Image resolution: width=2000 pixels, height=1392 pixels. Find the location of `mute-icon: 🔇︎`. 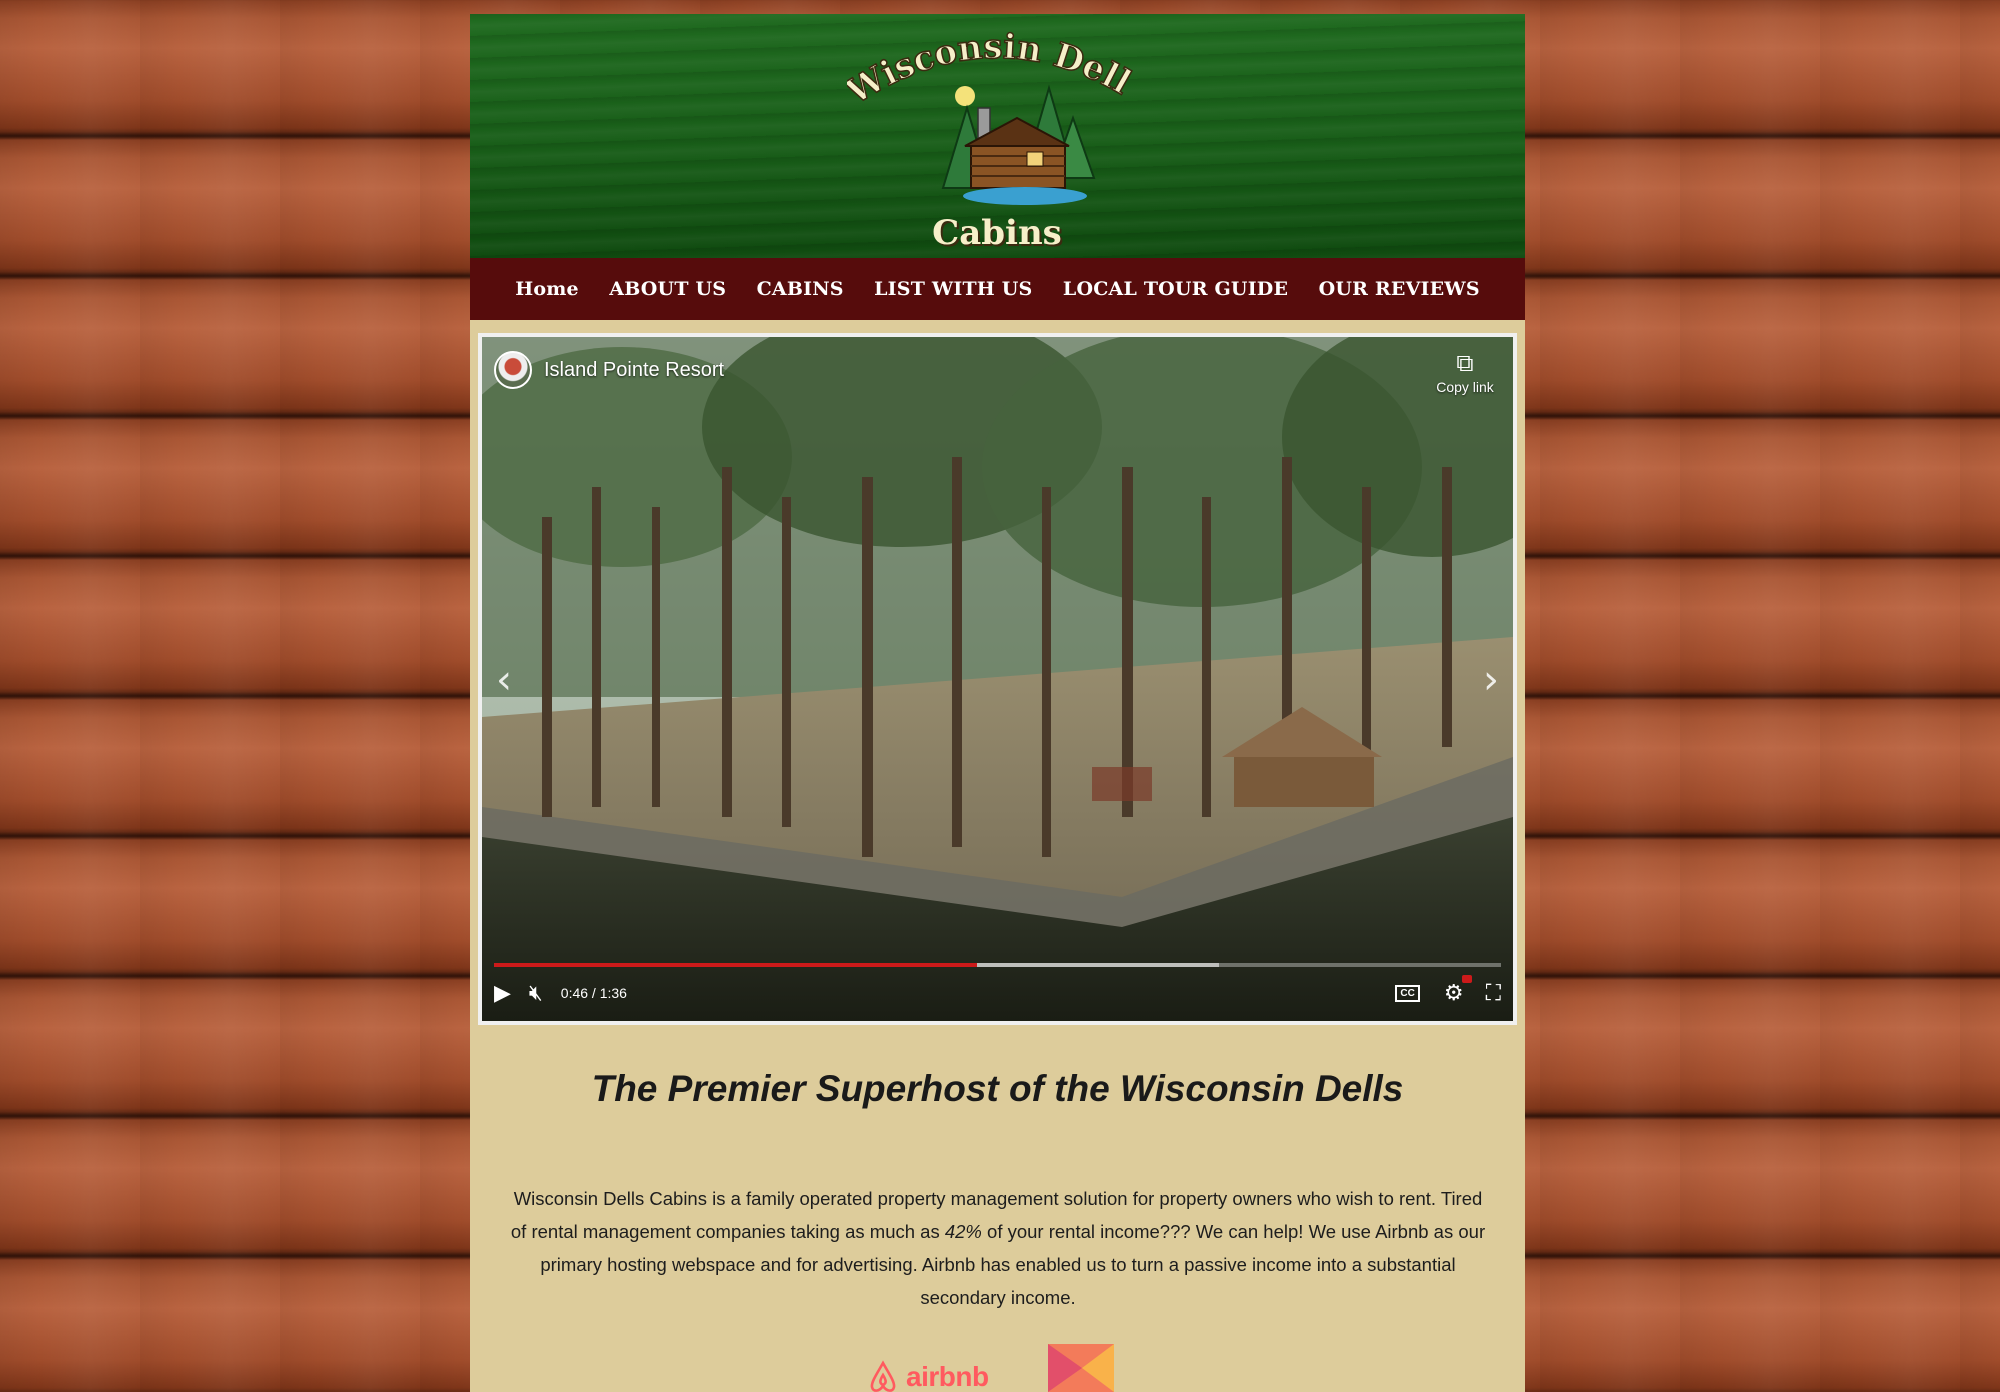

mute-icon: 🔇︎ is located at coordinates (536, 993).